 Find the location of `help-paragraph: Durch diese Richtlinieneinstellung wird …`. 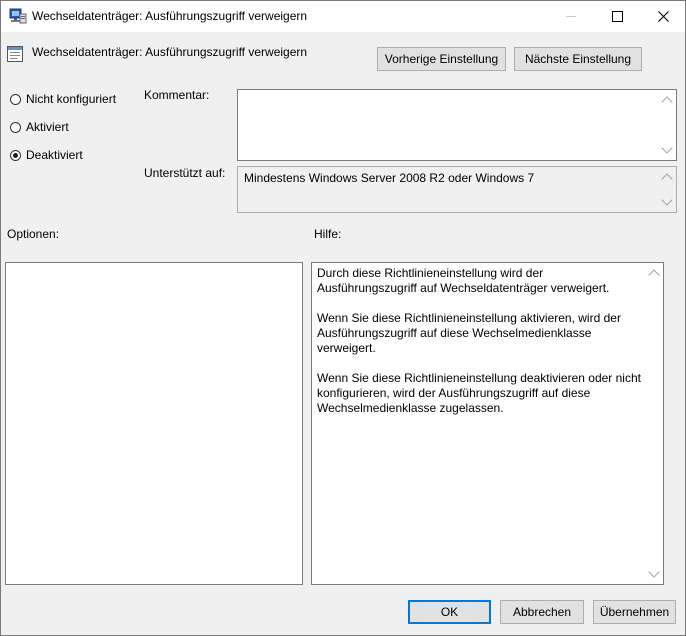

help-paragraph: Durch diese Richtlinieneinstellung wird … is located at coordinates (463, 280).